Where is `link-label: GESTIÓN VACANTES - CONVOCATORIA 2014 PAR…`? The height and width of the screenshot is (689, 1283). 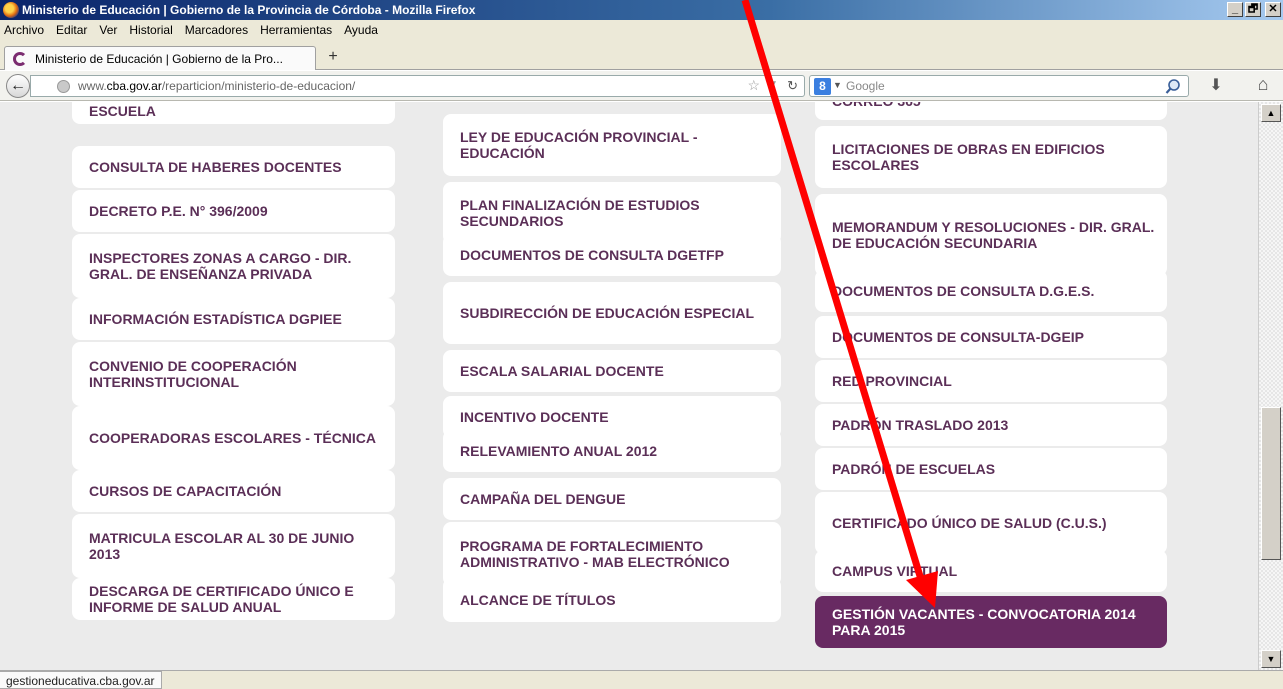
link-label: GESTIÓN VACANTES - CONVOCATORIA 2014 PAR… is located at coordinates (984, 622).